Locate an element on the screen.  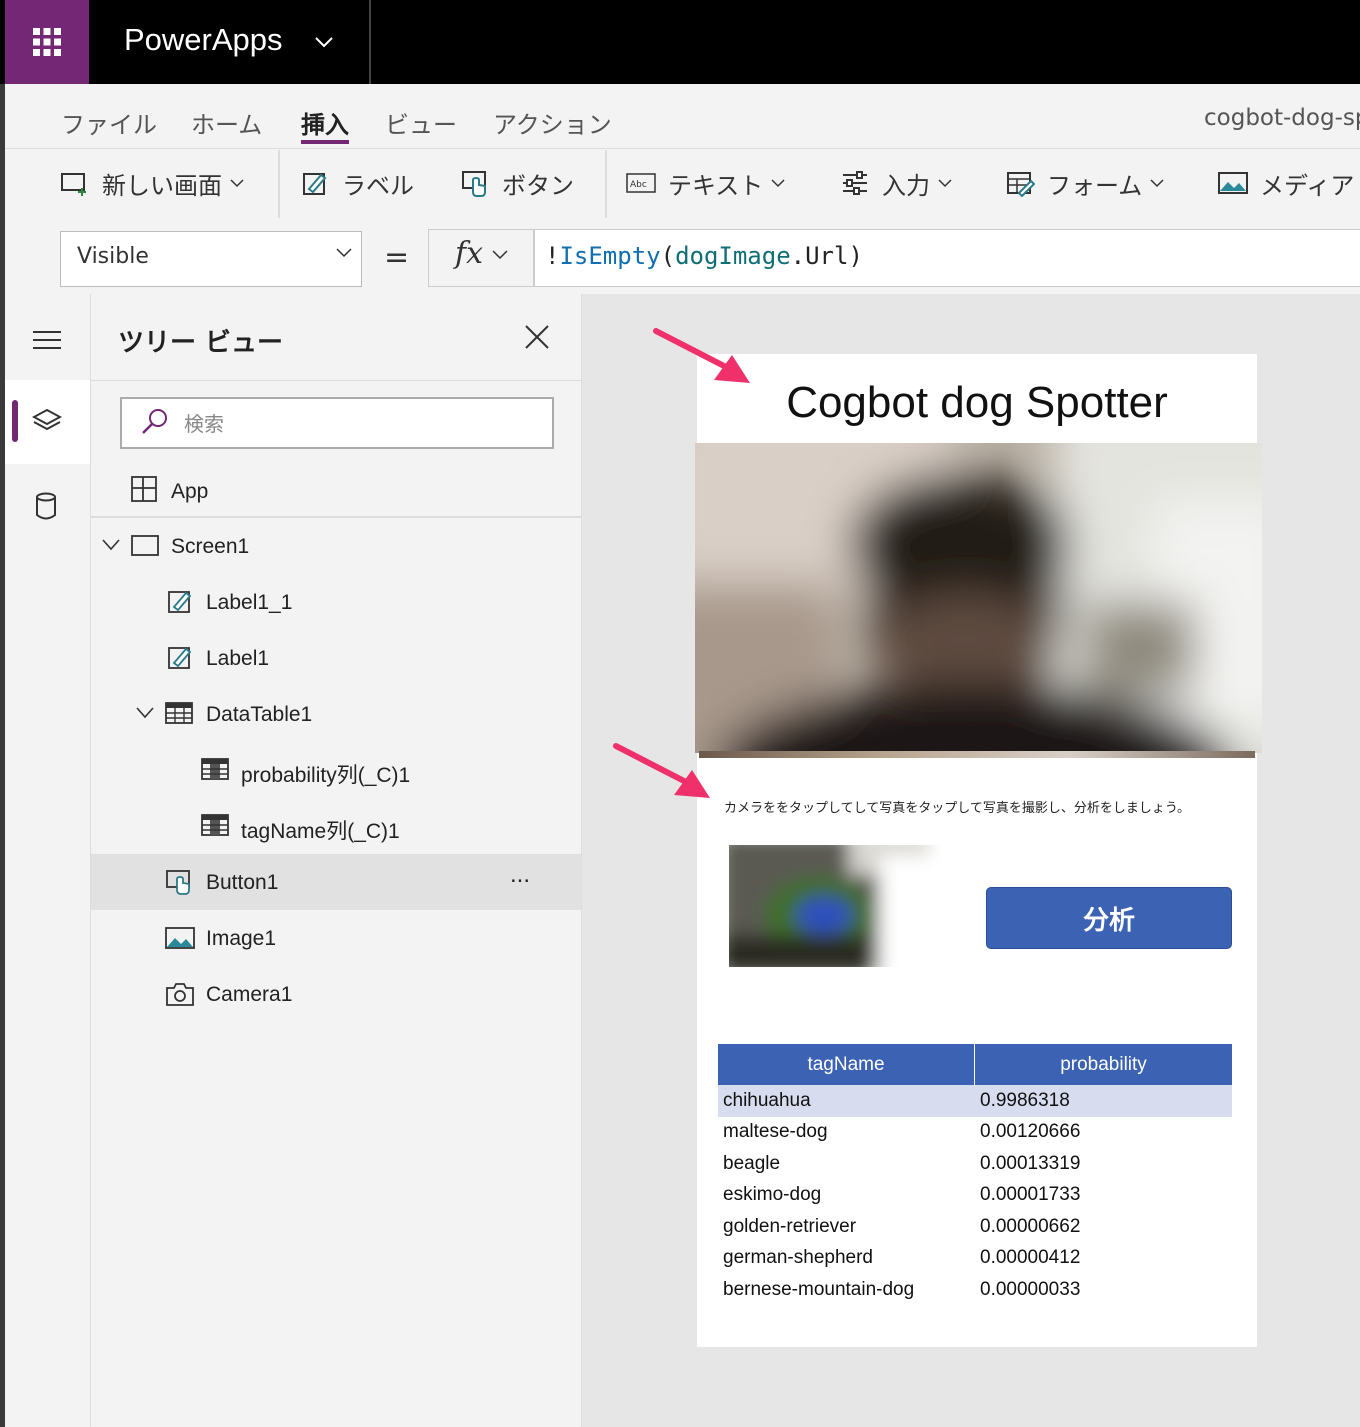
cell-probability: 0.00000662 is located at coordinates (1030, 1226).